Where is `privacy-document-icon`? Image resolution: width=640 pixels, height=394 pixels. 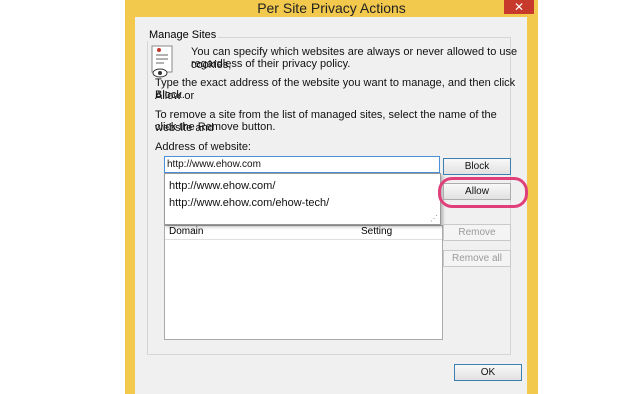
privacy-document-icon is located at coordinates (162, 61).